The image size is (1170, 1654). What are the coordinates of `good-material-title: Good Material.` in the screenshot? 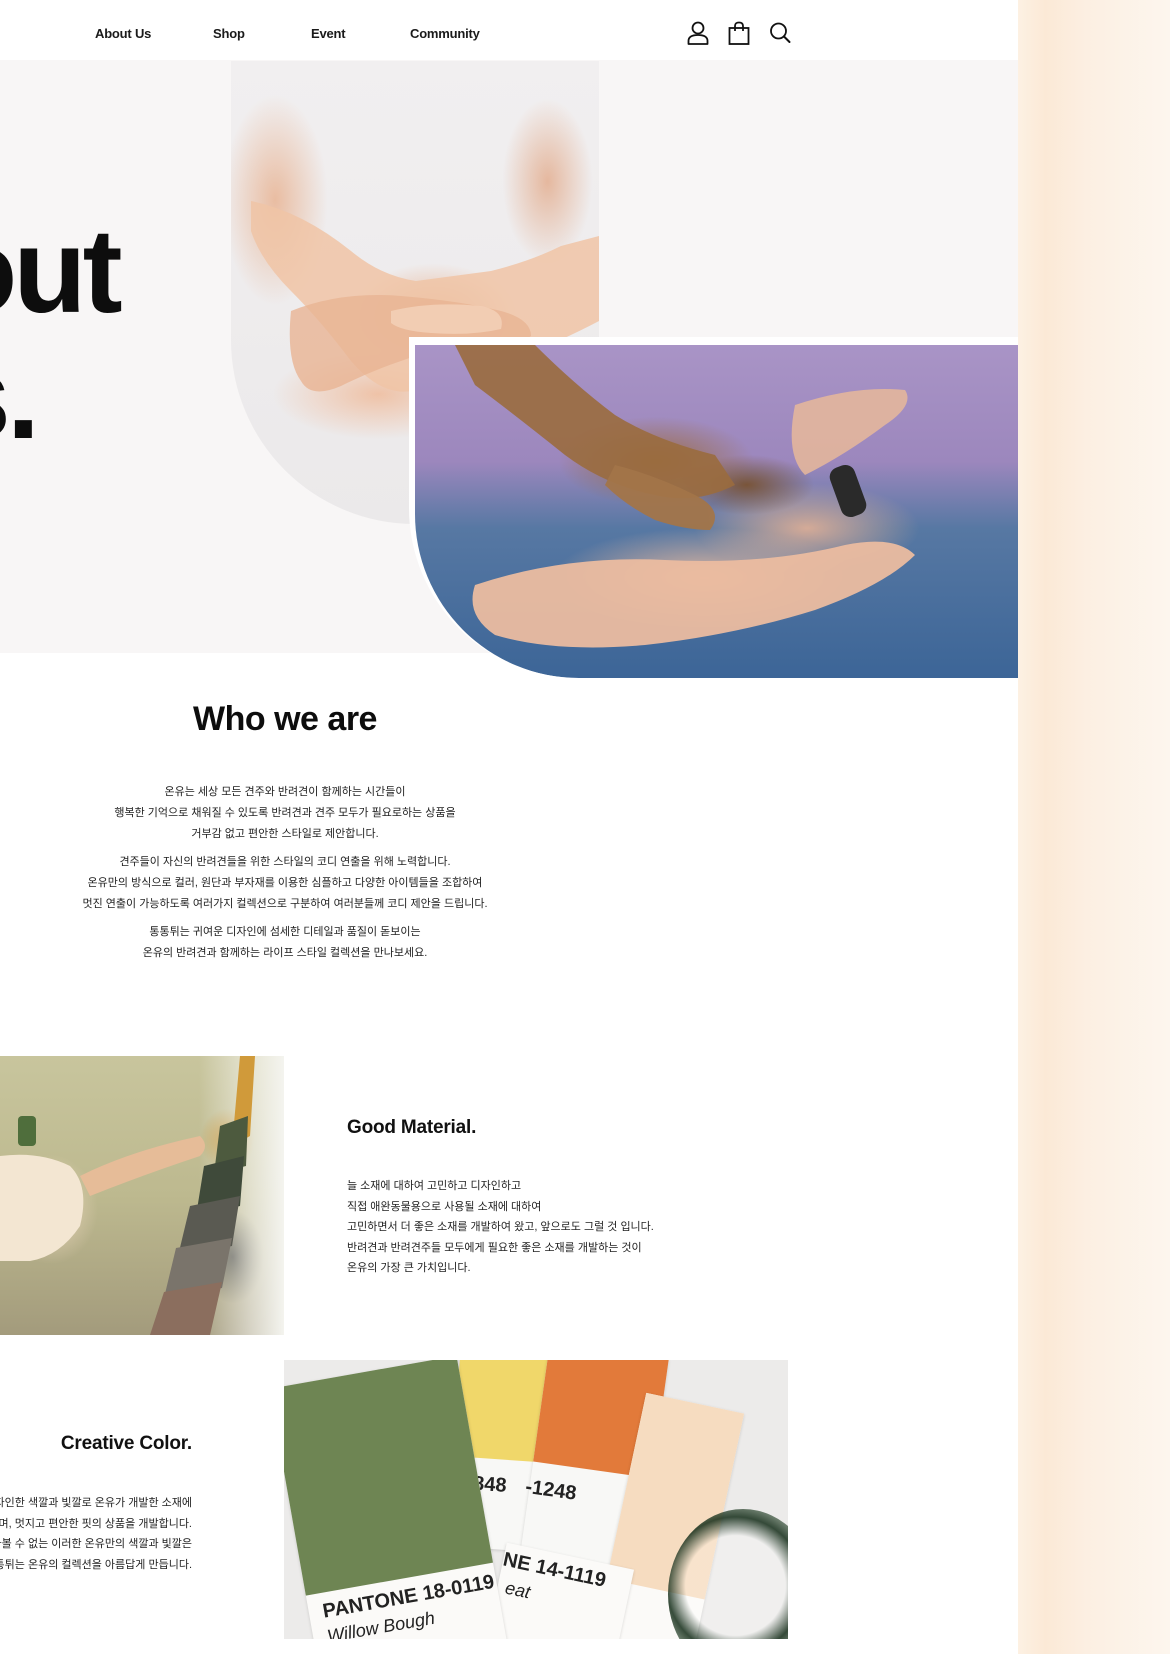 It's located at (412, 1127).